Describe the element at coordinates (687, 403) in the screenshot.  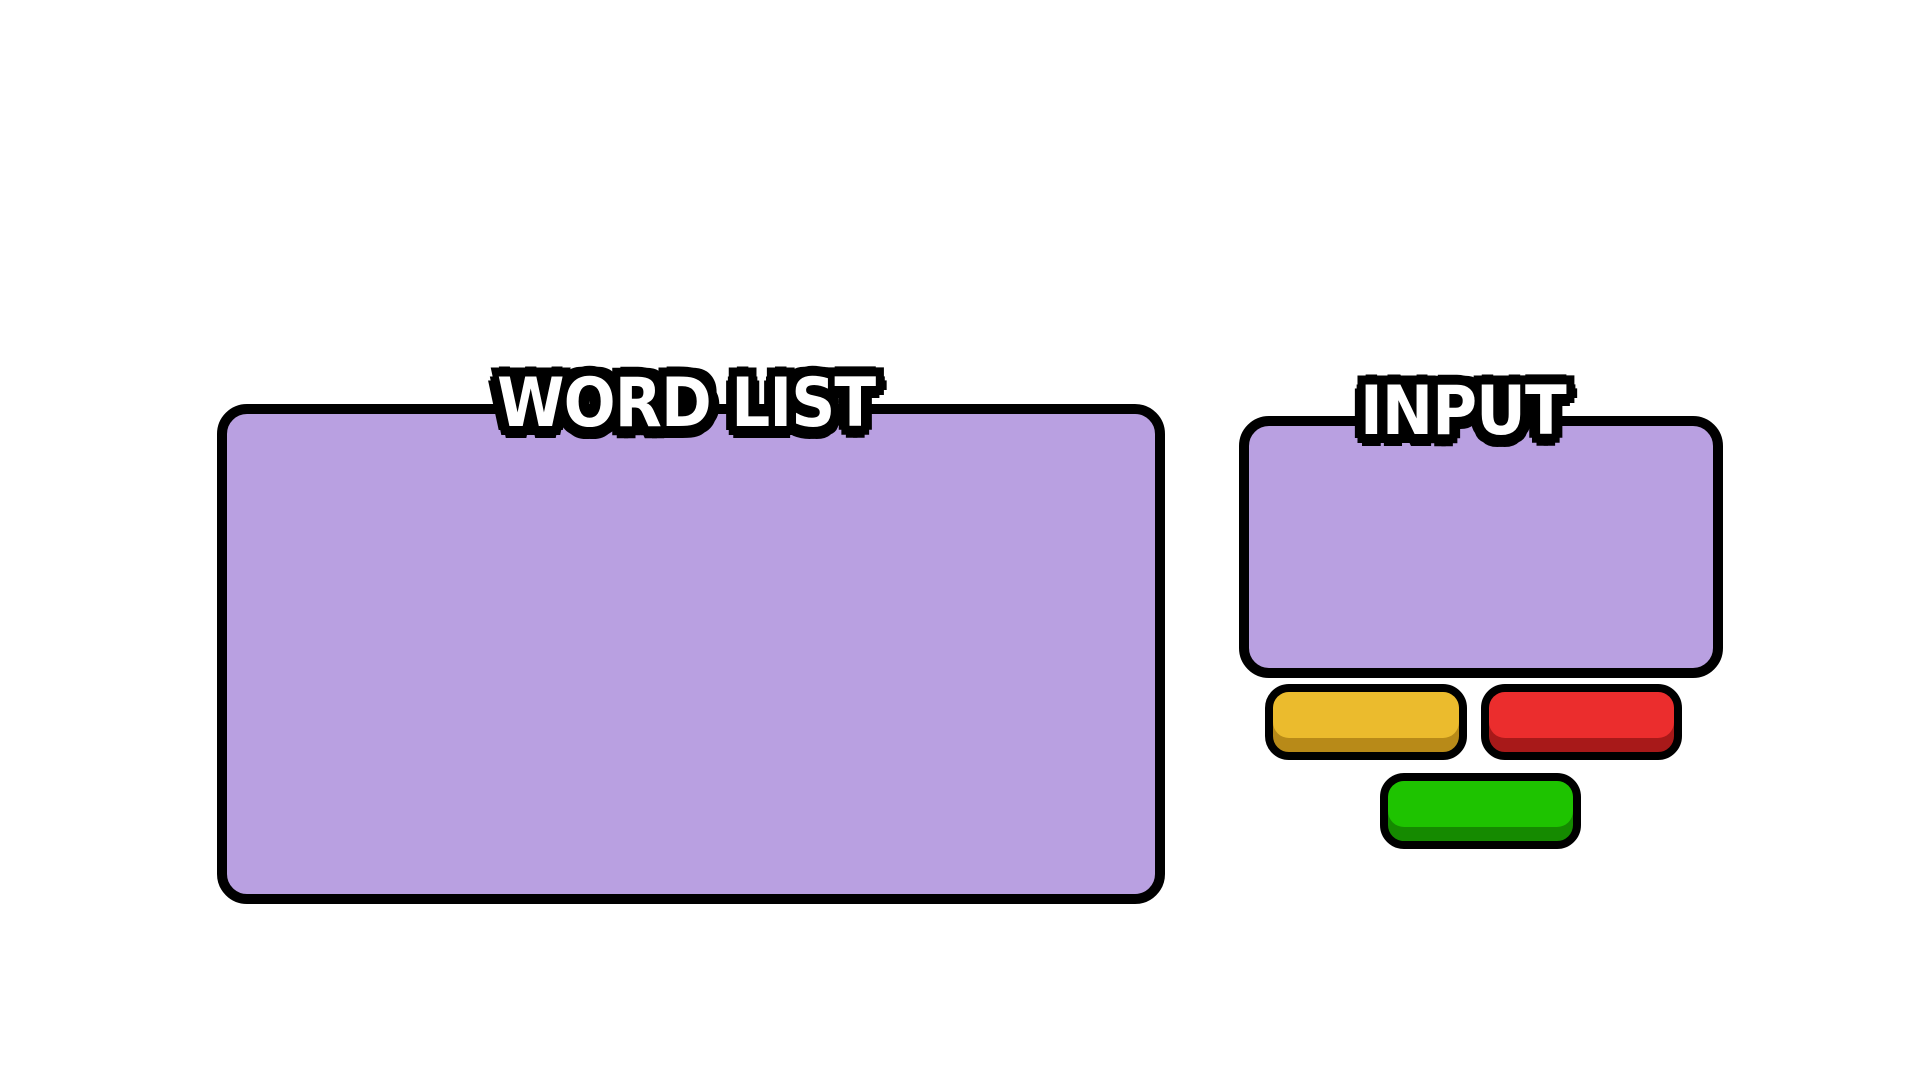
I see `word-list-title: WORD LIST` at that location.